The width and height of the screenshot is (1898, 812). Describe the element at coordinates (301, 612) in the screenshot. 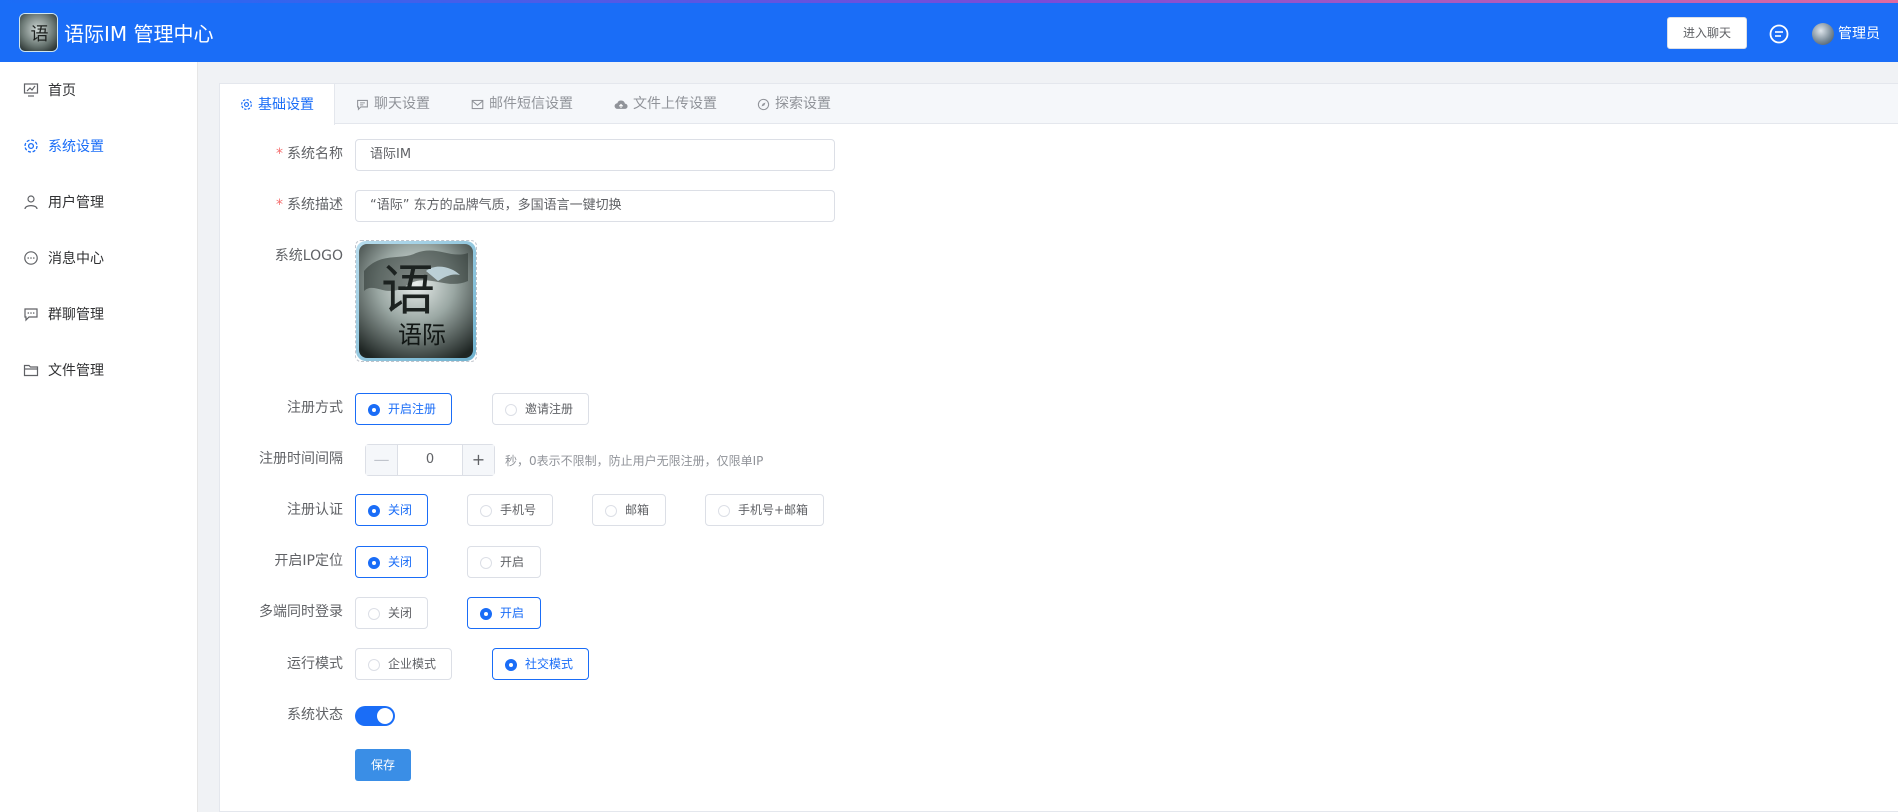

I see `multi-login-label: 多端同时登录` at that location.